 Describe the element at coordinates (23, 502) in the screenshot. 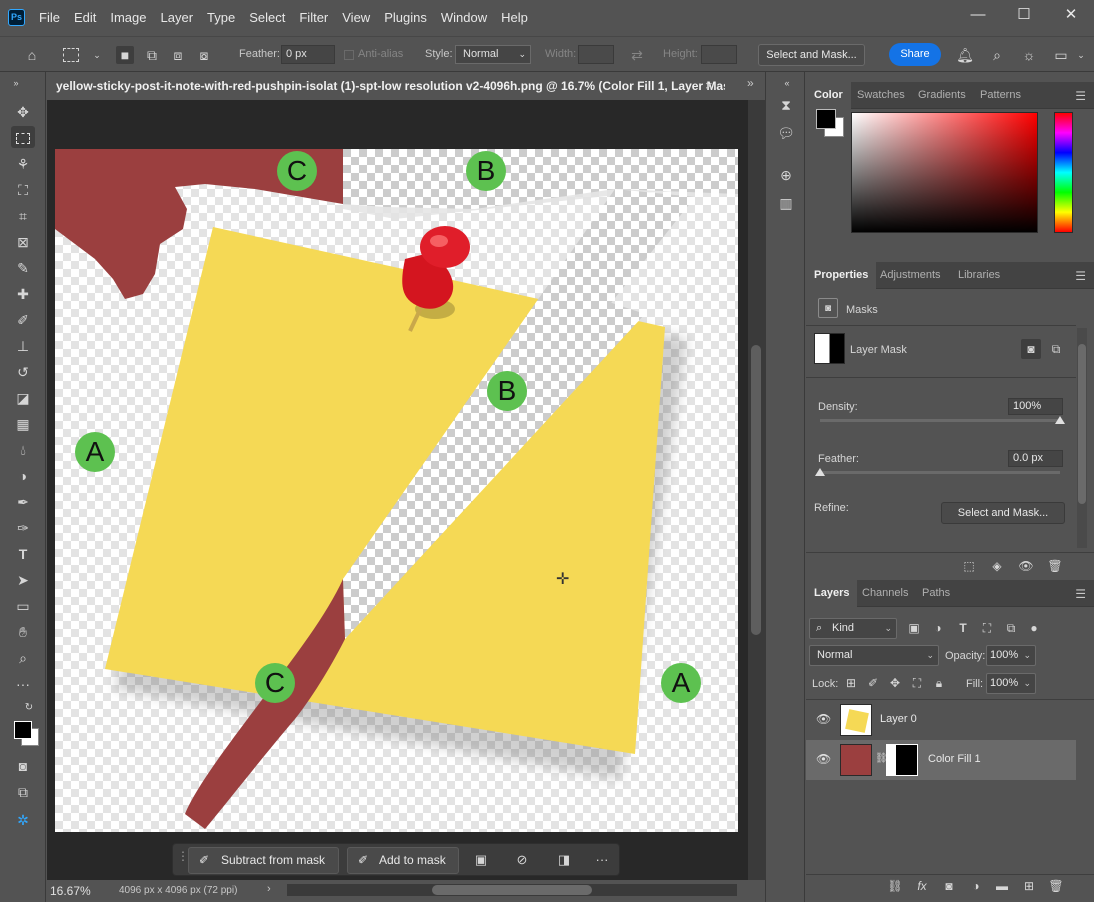

I see `pen-tool-icon: ✒` at that location.